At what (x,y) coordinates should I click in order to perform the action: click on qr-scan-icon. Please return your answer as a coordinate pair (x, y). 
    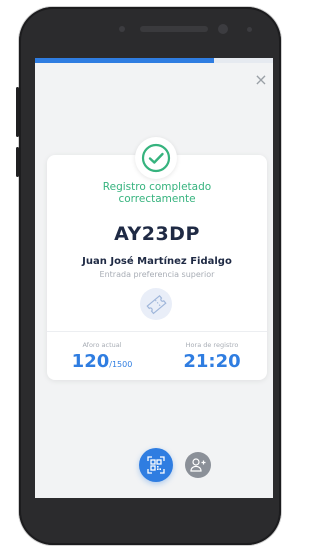
    Looking at the image, I should click on (156, 465).